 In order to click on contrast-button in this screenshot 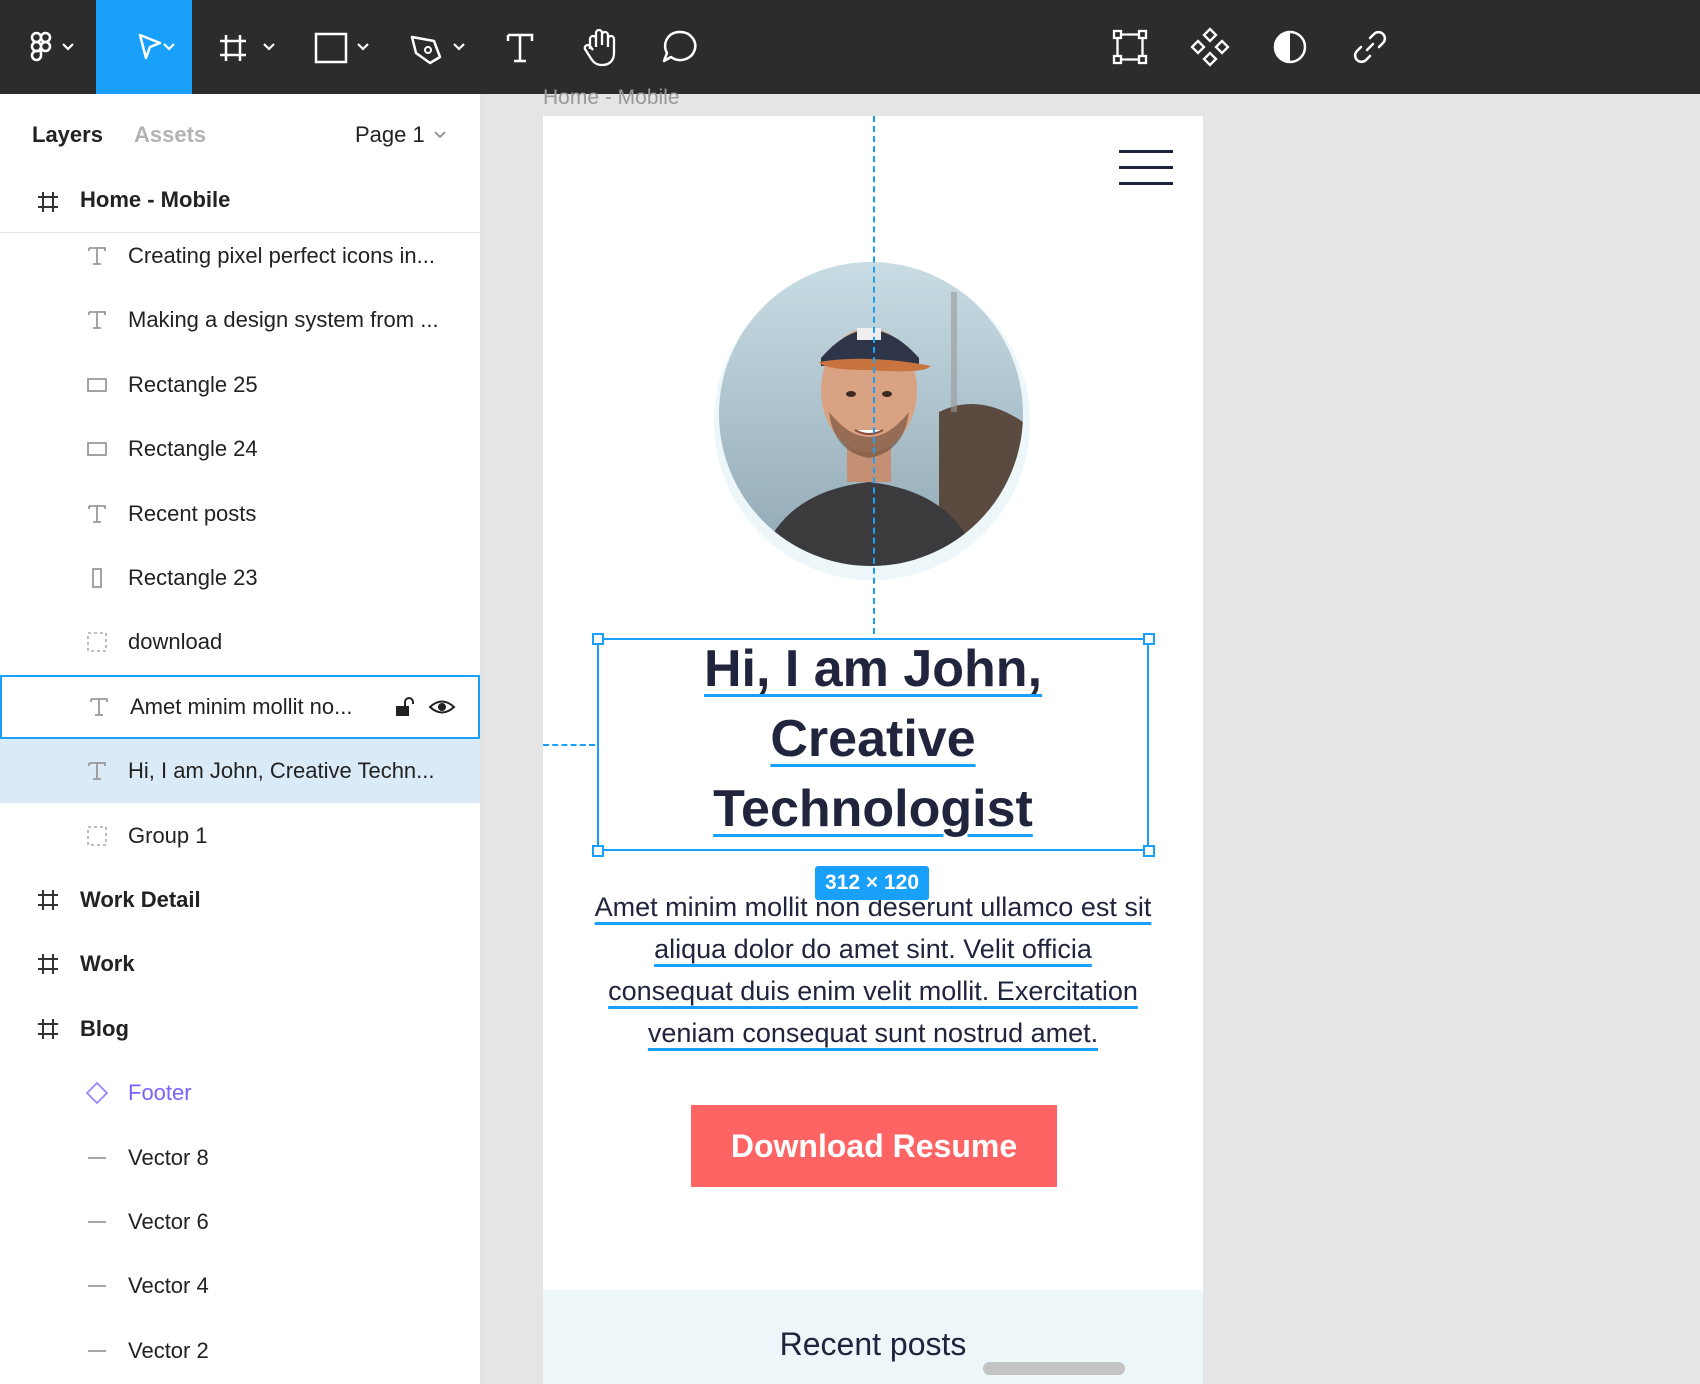, I will do `click(1290, 47)`.